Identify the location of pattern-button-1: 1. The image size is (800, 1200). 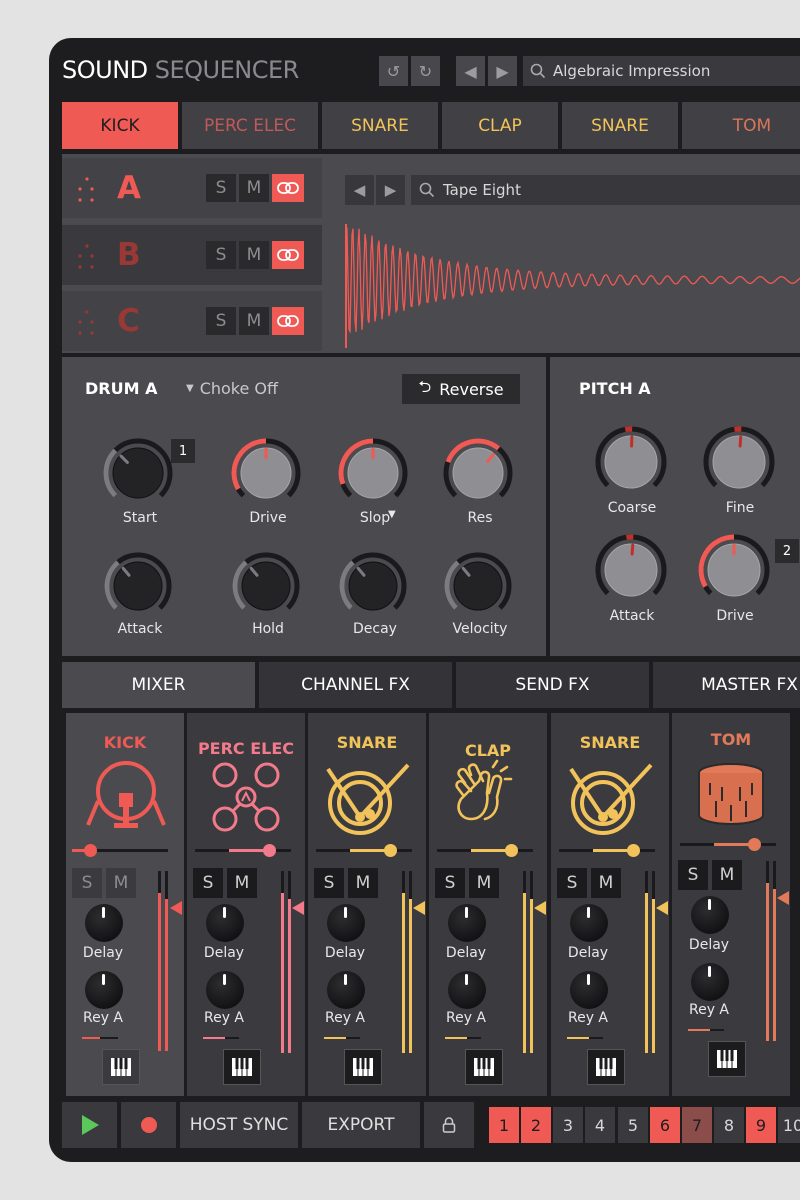
(504, 1125).